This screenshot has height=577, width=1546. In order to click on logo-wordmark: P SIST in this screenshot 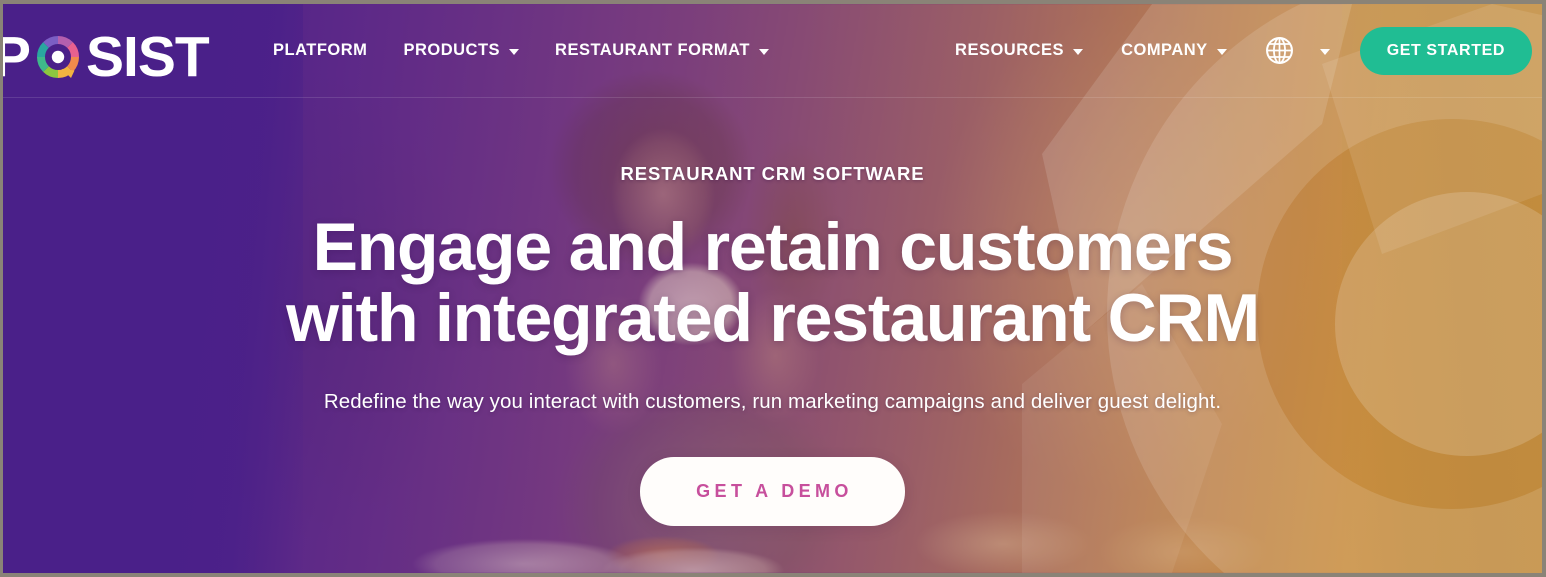, I will do `click(106, 57)`.